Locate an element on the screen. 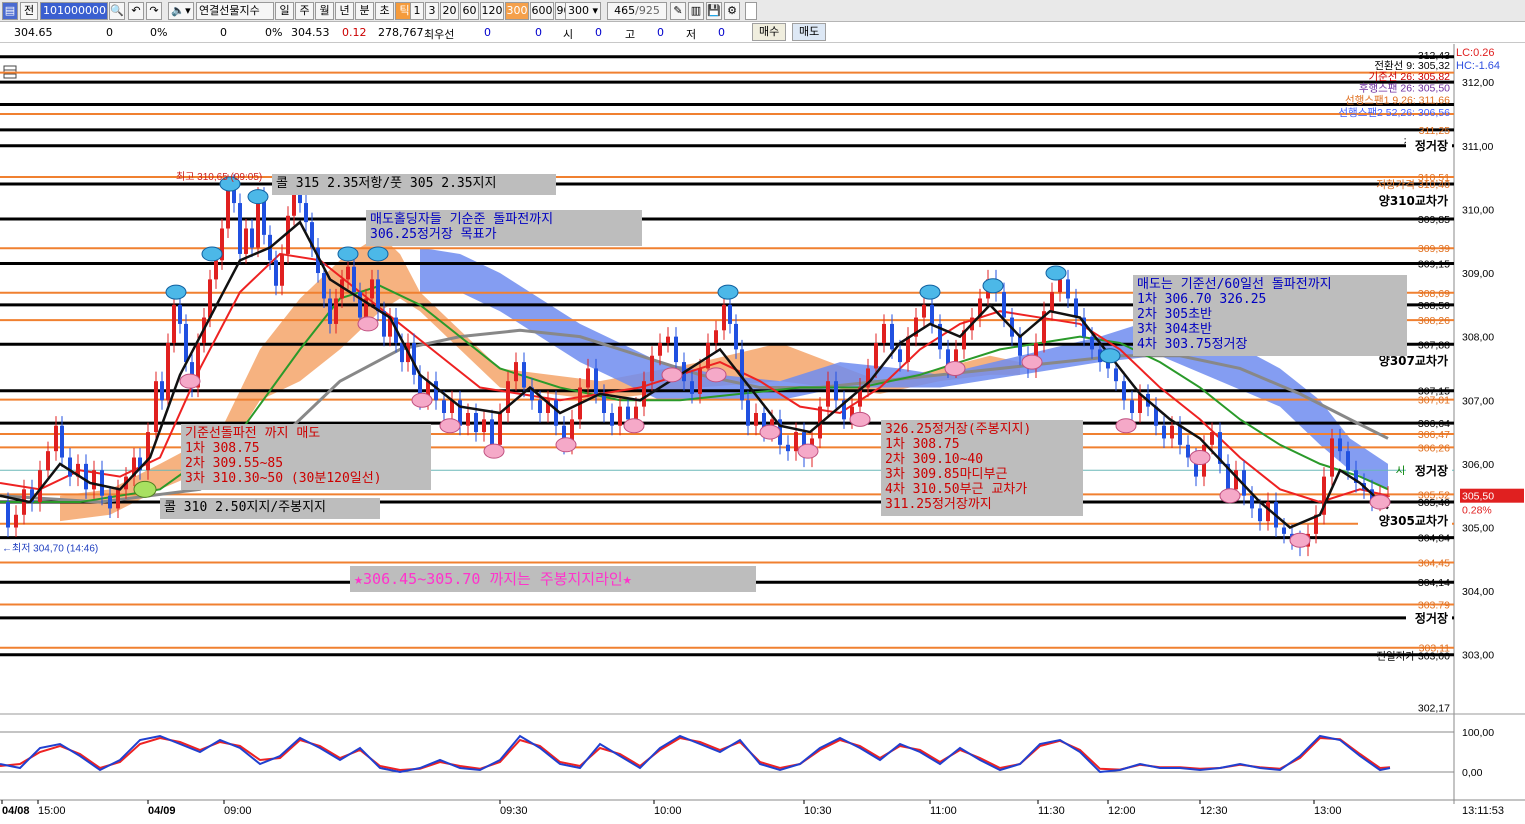  interval-button: 600 is located at coordinates (542, 11).